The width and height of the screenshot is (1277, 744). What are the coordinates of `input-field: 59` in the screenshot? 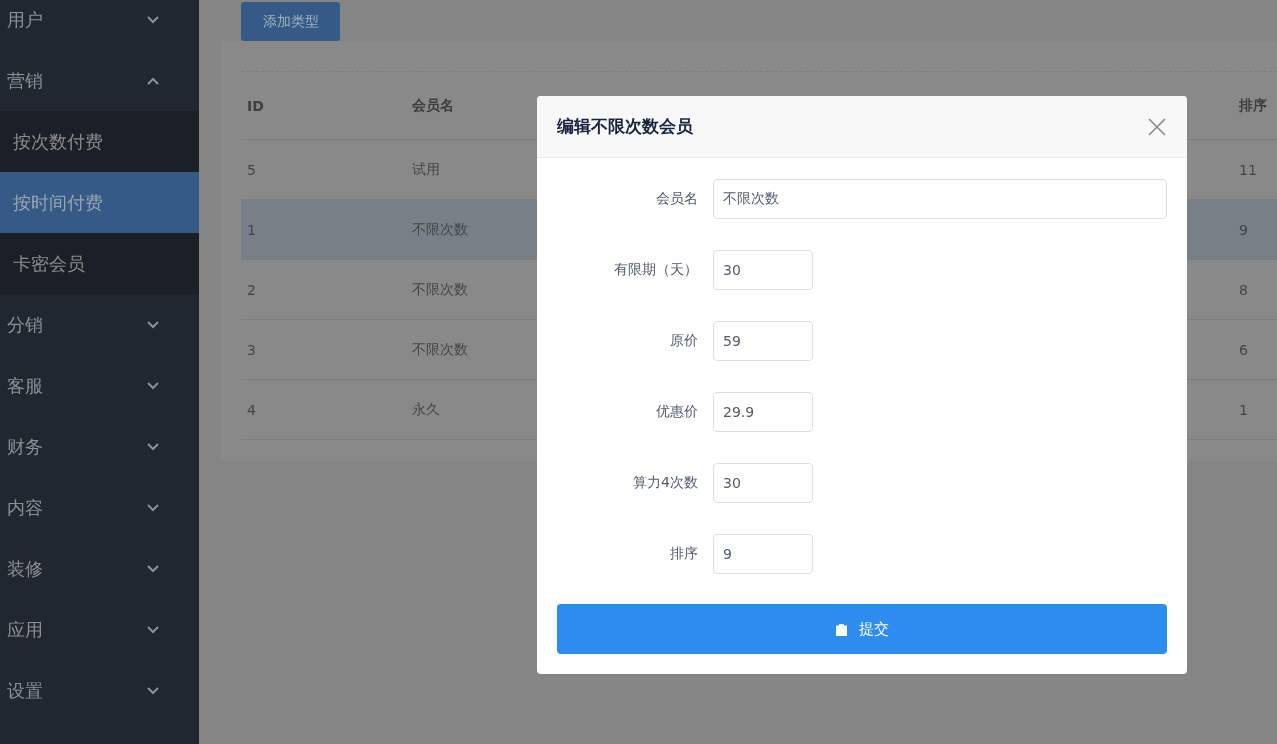 It's located at (763, 341).